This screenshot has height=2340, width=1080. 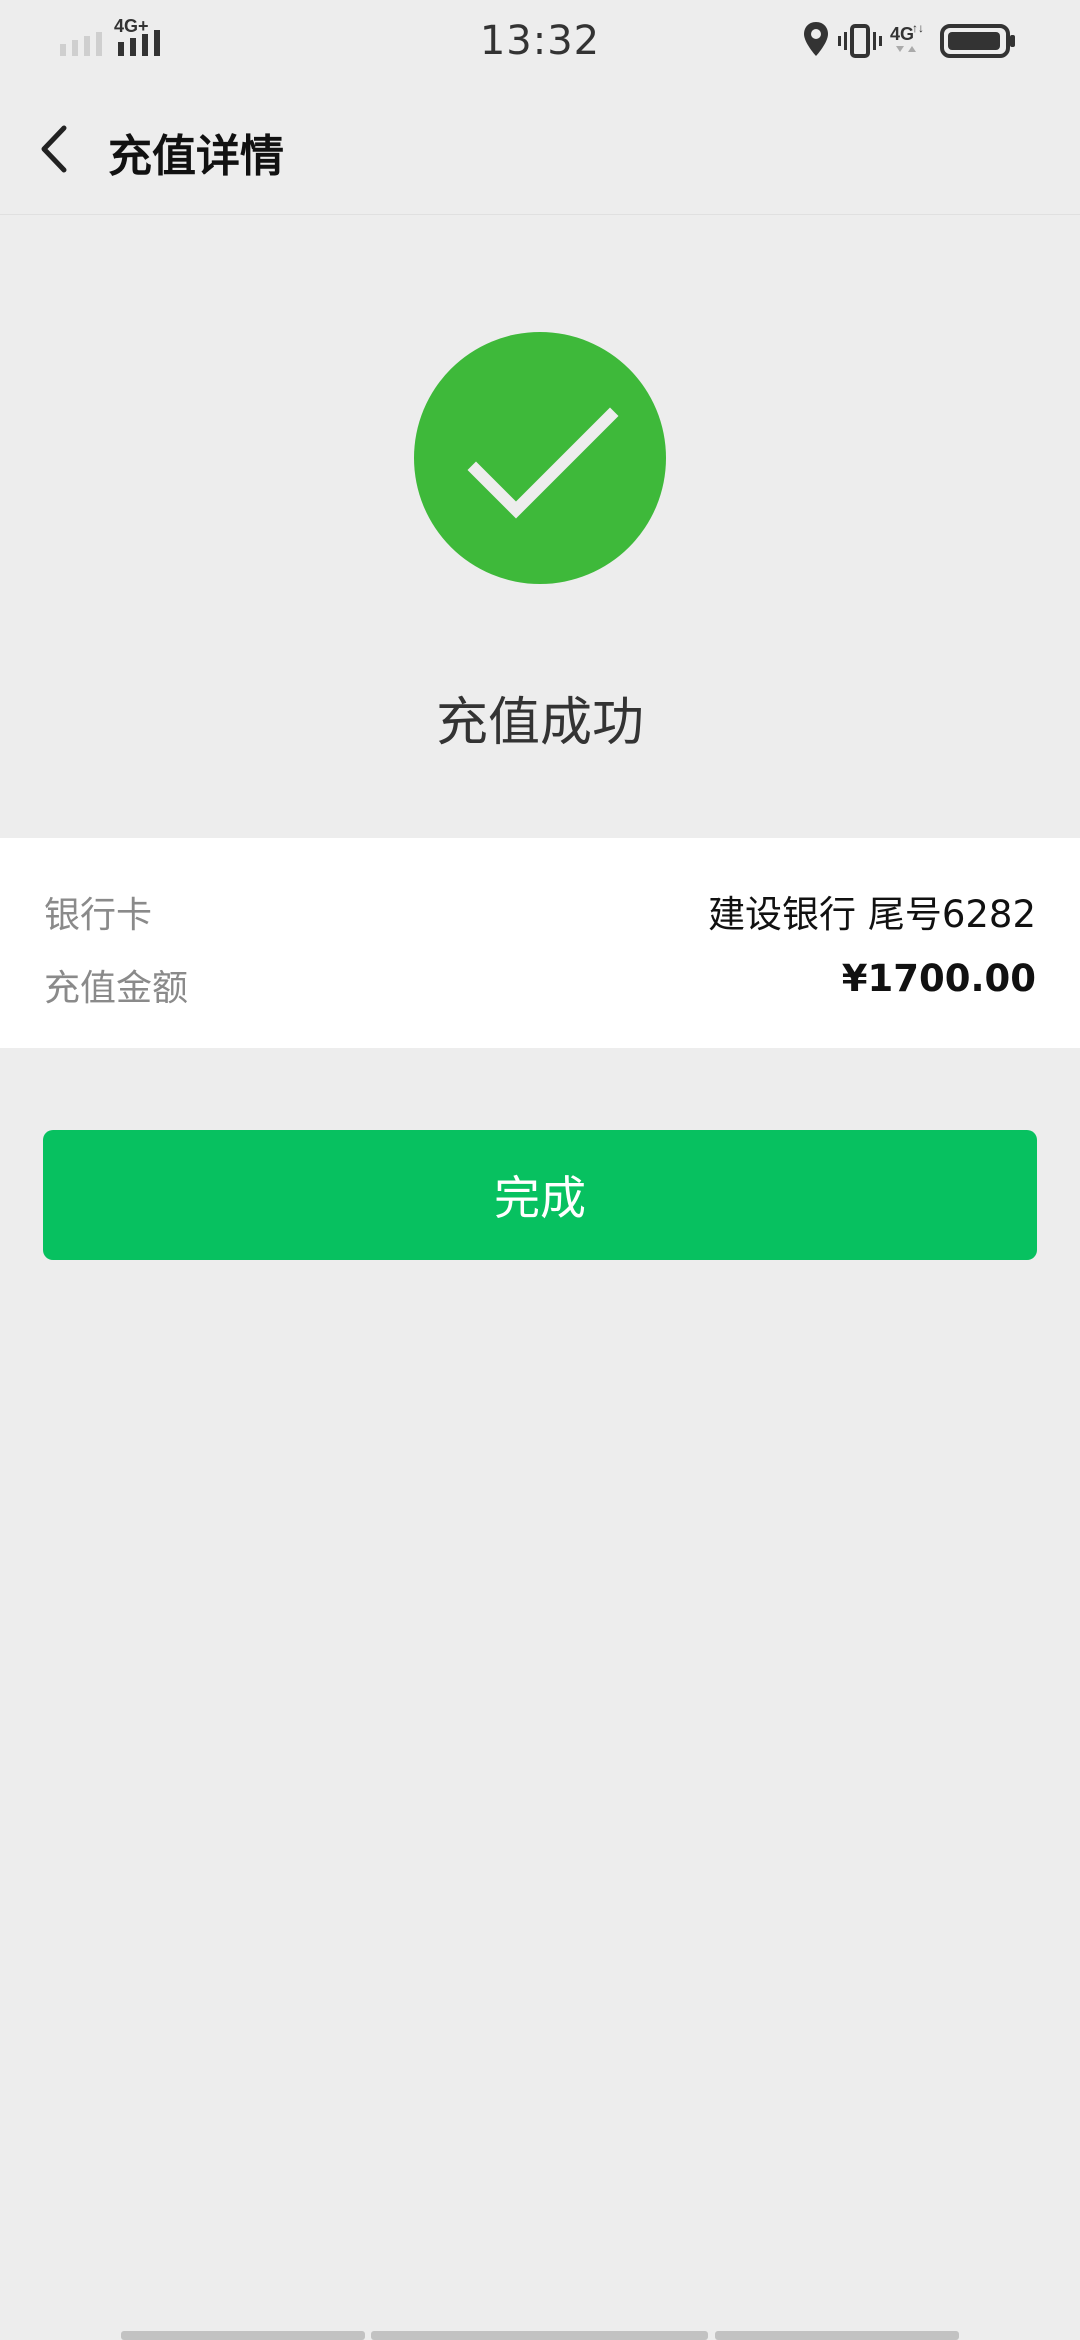 What do you see at coordinates (872, 914) in the screenshot?
I see `detail-value-bank-card: 建设银行 尾号6282` at bounding box center [872, 914].